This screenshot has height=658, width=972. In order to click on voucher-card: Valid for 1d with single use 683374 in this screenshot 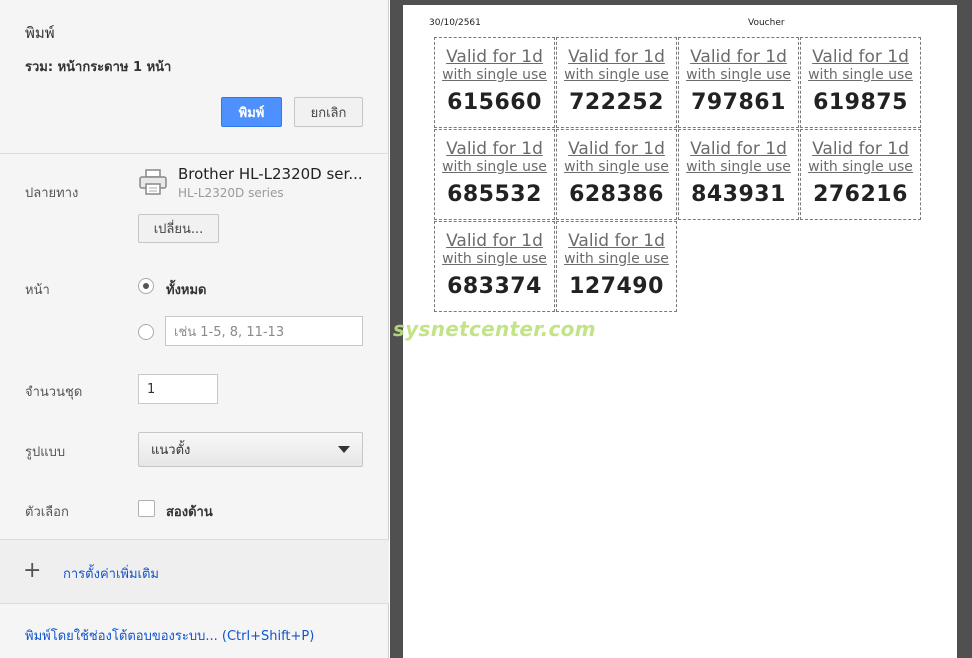, I will do `click(494, 266)`.